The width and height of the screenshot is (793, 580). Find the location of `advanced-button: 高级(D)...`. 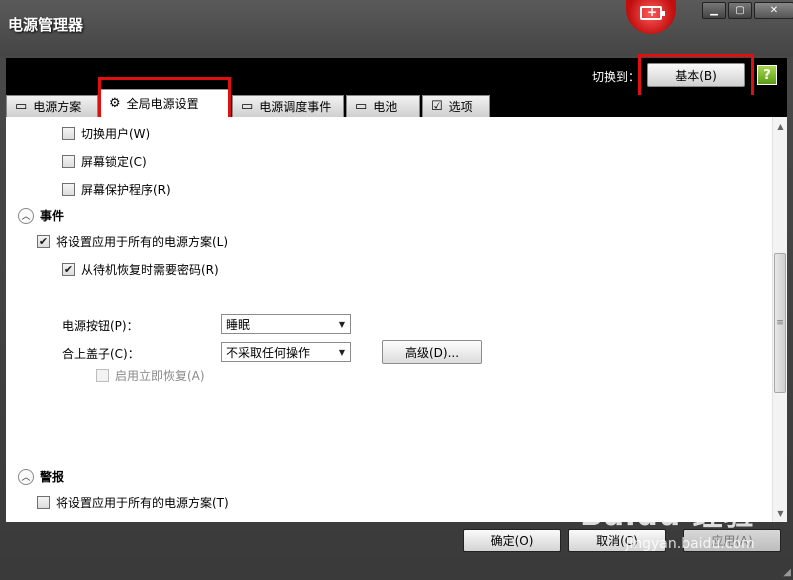

advanced-button: 高级(D)... is located at coordinates (432, 352).